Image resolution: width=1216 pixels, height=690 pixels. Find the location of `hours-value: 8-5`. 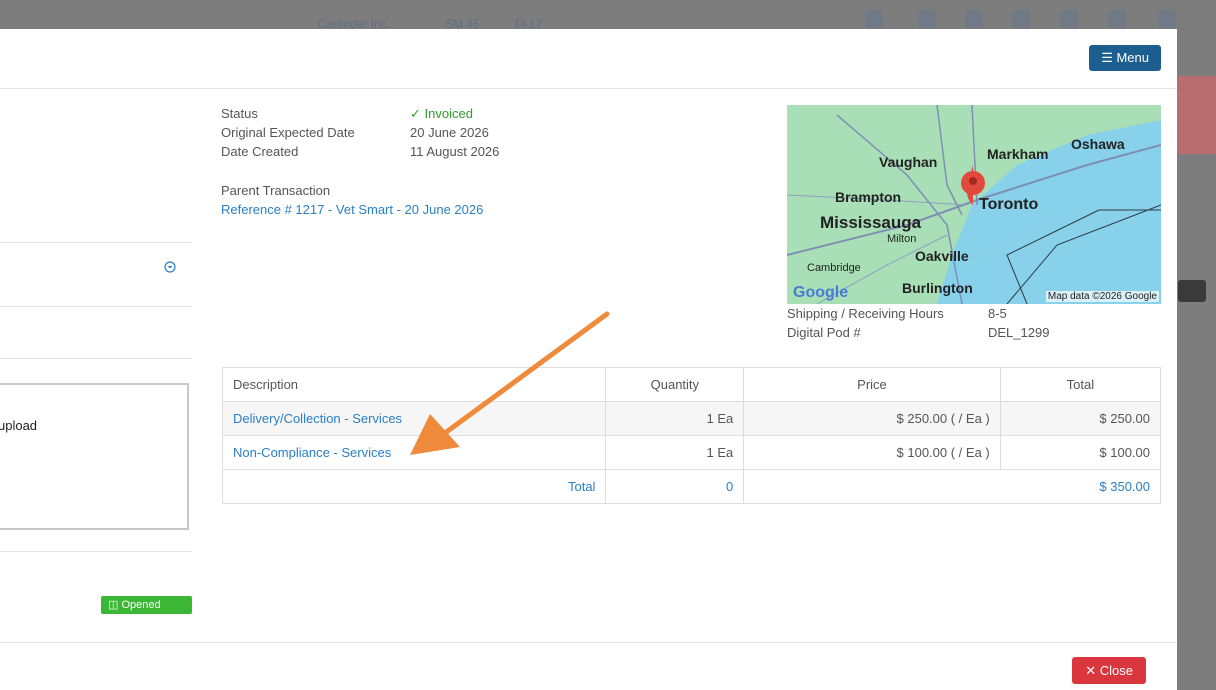

hours-value: 8-5 is located at coordinates (997, 313).